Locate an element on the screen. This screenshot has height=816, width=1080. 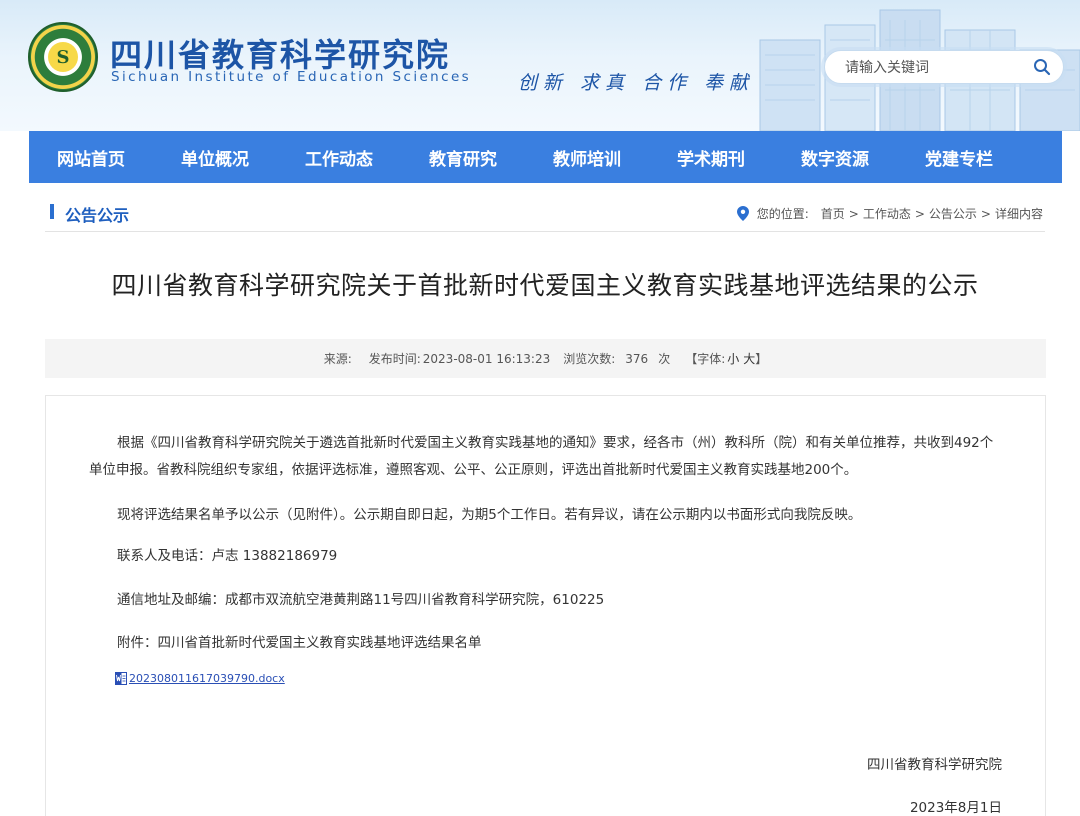
breadcrumb: 您的位置: 首页 > 工作动态 > 公告公示 > 详细内容 is located at coordinates (889, 213).